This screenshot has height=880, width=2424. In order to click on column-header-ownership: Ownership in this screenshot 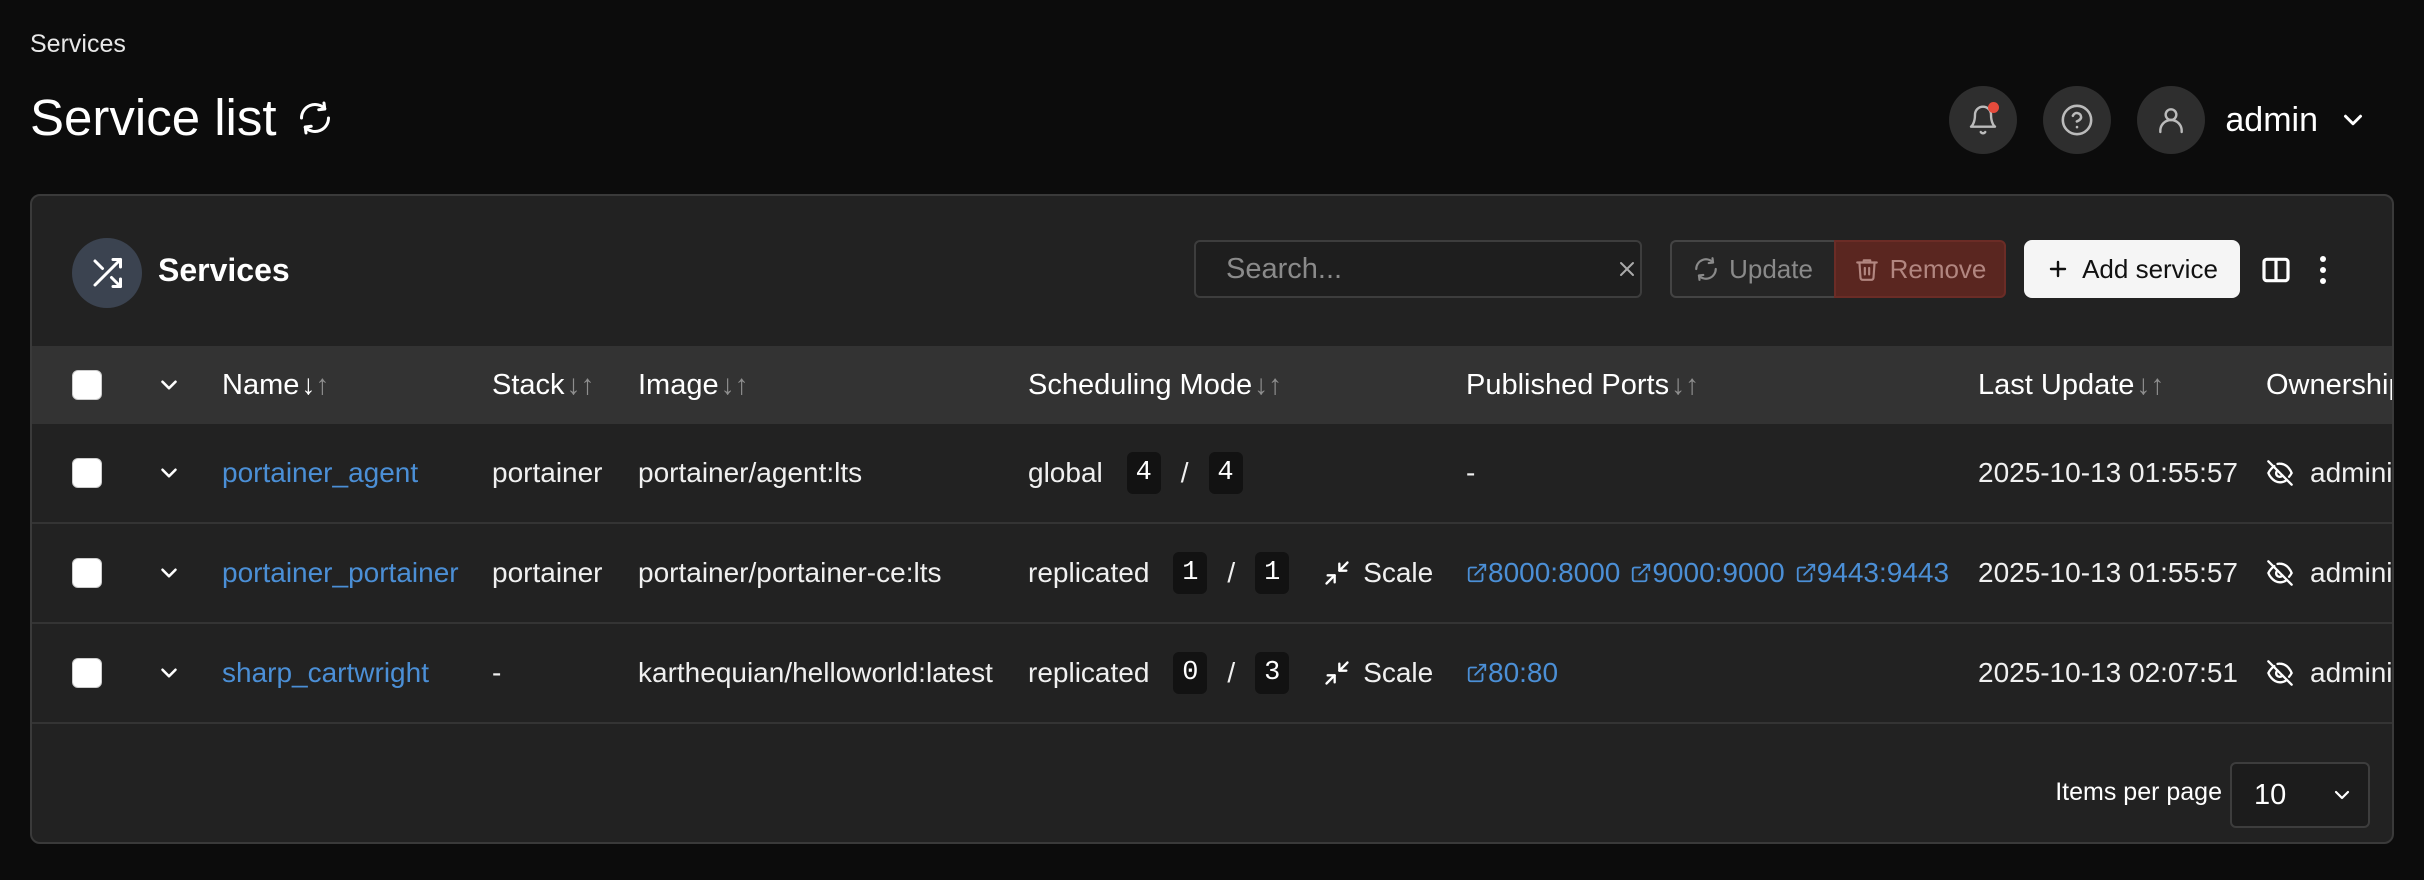, I will do `click(2330, 385)`.